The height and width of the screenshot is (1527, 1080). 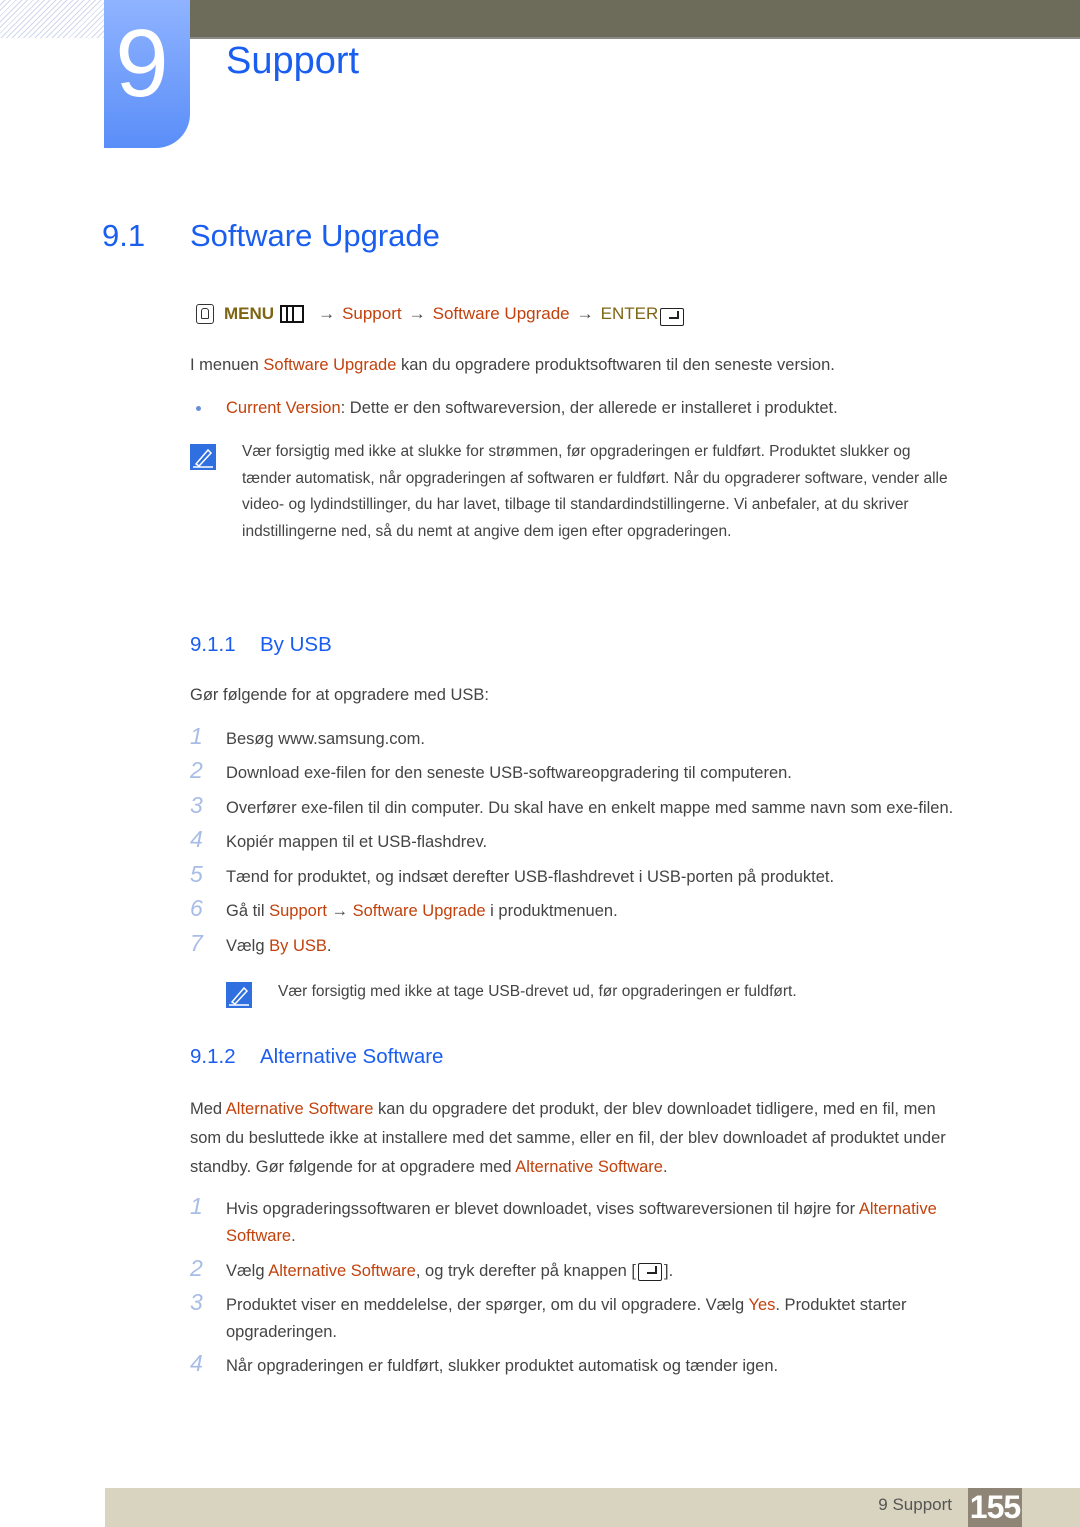 I want to click on menu-label: MENU, so click(x=249, y=313).